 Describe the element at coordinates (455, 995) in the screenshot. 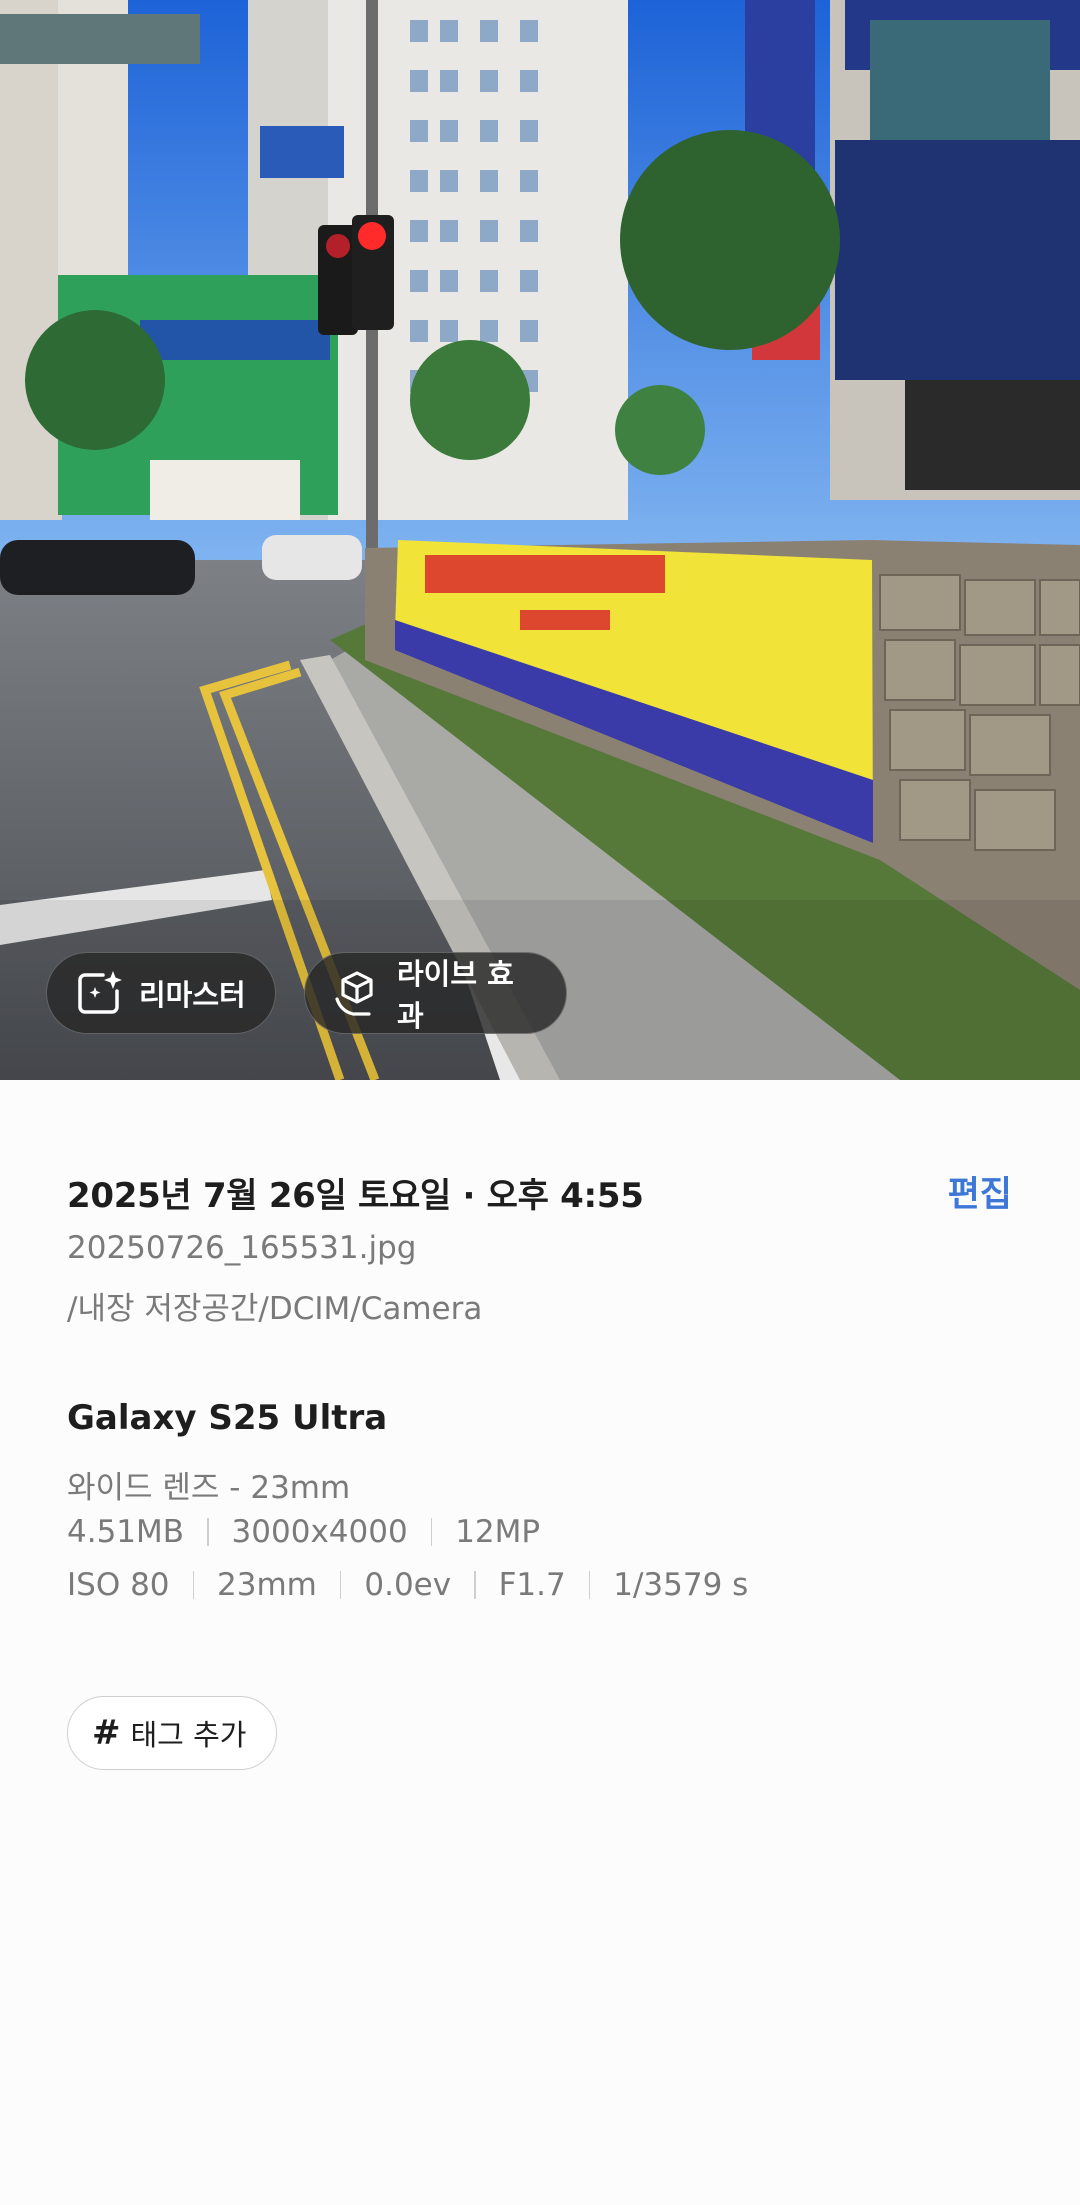

I see `live-effect-label: 라이브 효과` at that location.